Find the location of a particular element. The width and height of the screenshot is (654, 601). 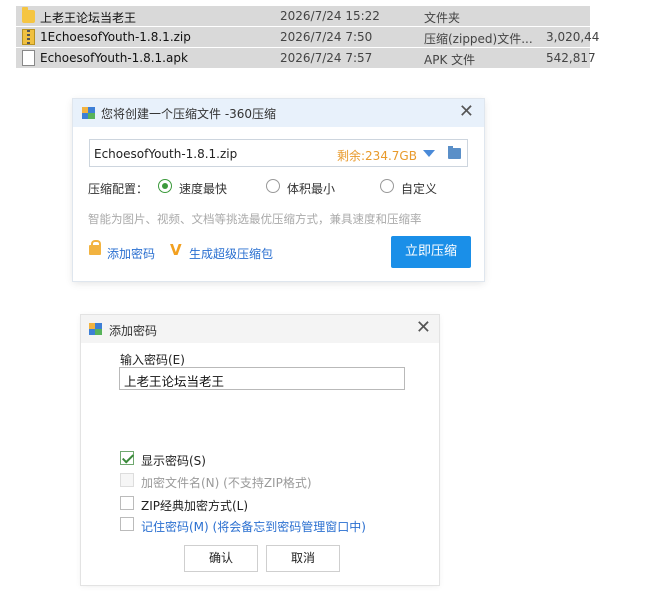

file-name: 上老王论坛当老王 is located at coordinates (88, 18).